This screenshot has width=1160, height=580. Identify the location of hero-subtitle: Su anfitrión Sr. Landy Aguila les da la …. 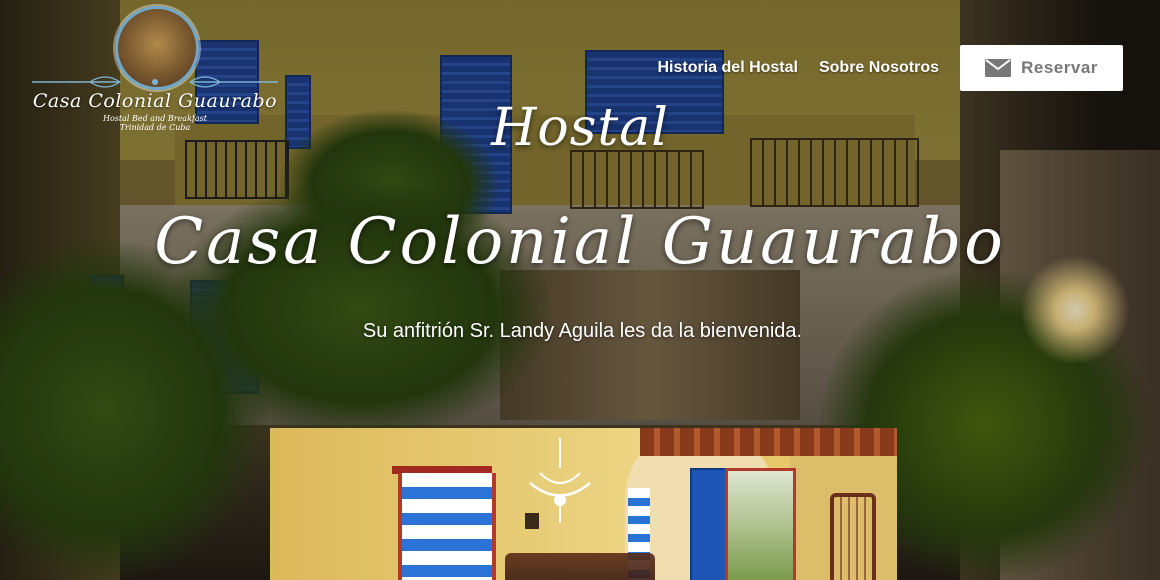
(582, 331).